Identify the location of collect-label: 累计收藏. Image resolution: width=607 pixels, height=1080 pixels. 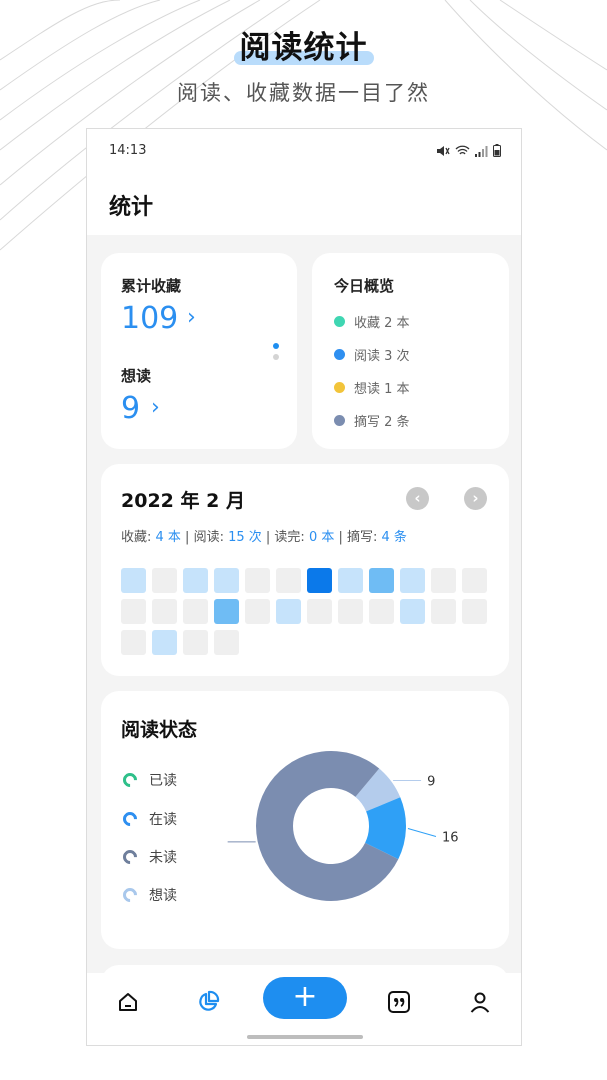
(151, 286).